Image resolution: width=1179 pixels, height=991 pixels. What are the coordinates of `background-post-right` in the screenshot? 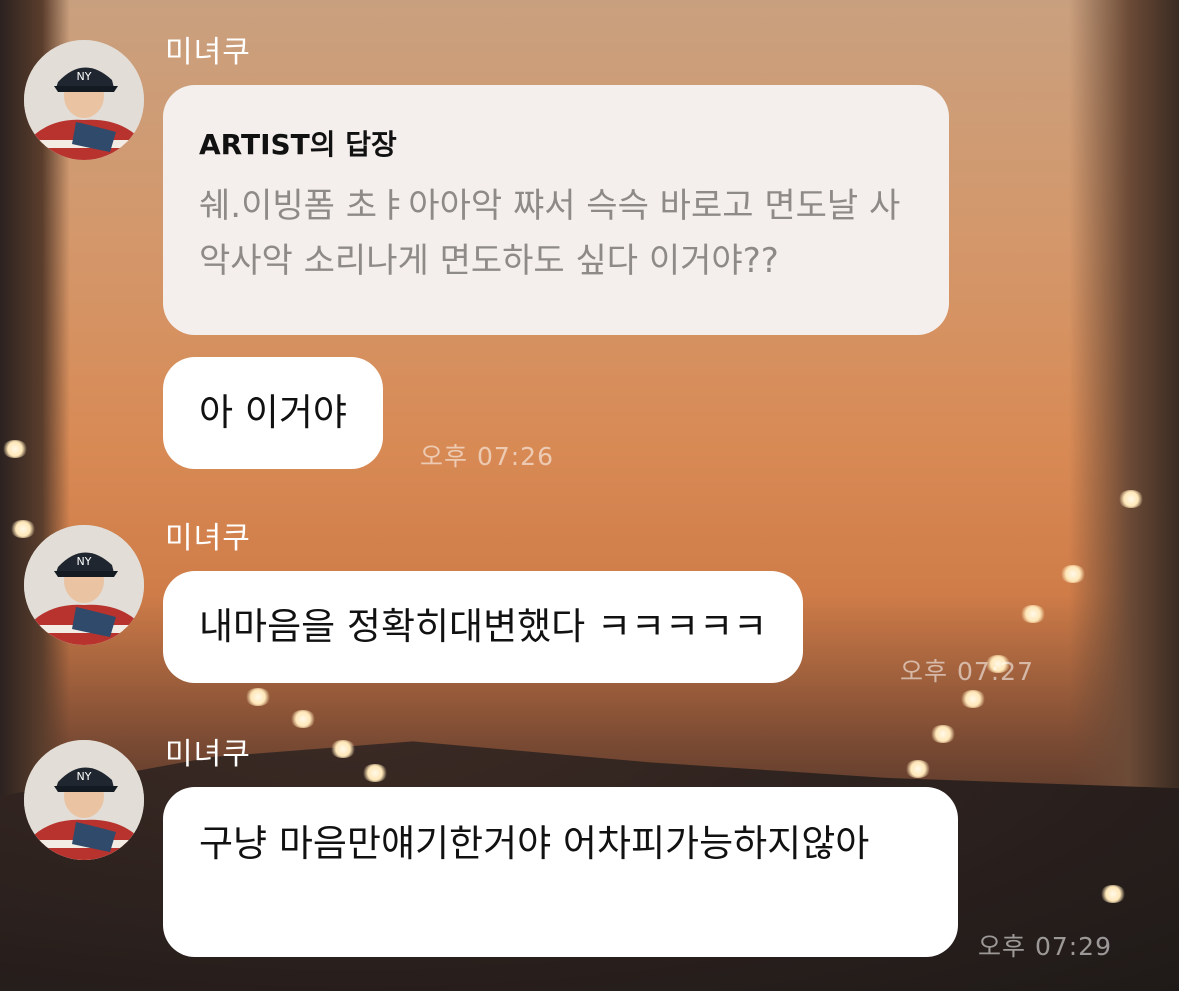 It's located at (1124, 495).